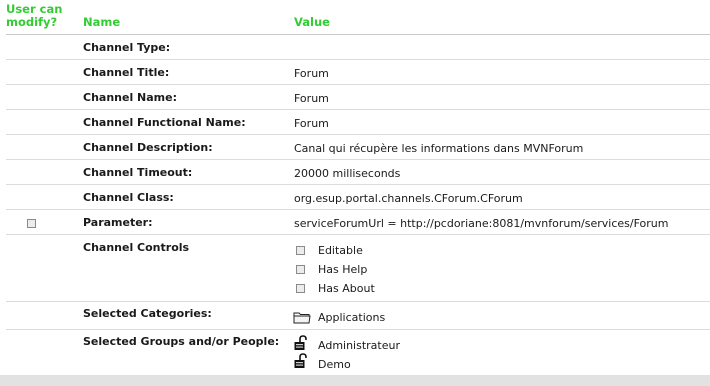  I want to click on row-label: Channel Timeout:, so click(138, 172).